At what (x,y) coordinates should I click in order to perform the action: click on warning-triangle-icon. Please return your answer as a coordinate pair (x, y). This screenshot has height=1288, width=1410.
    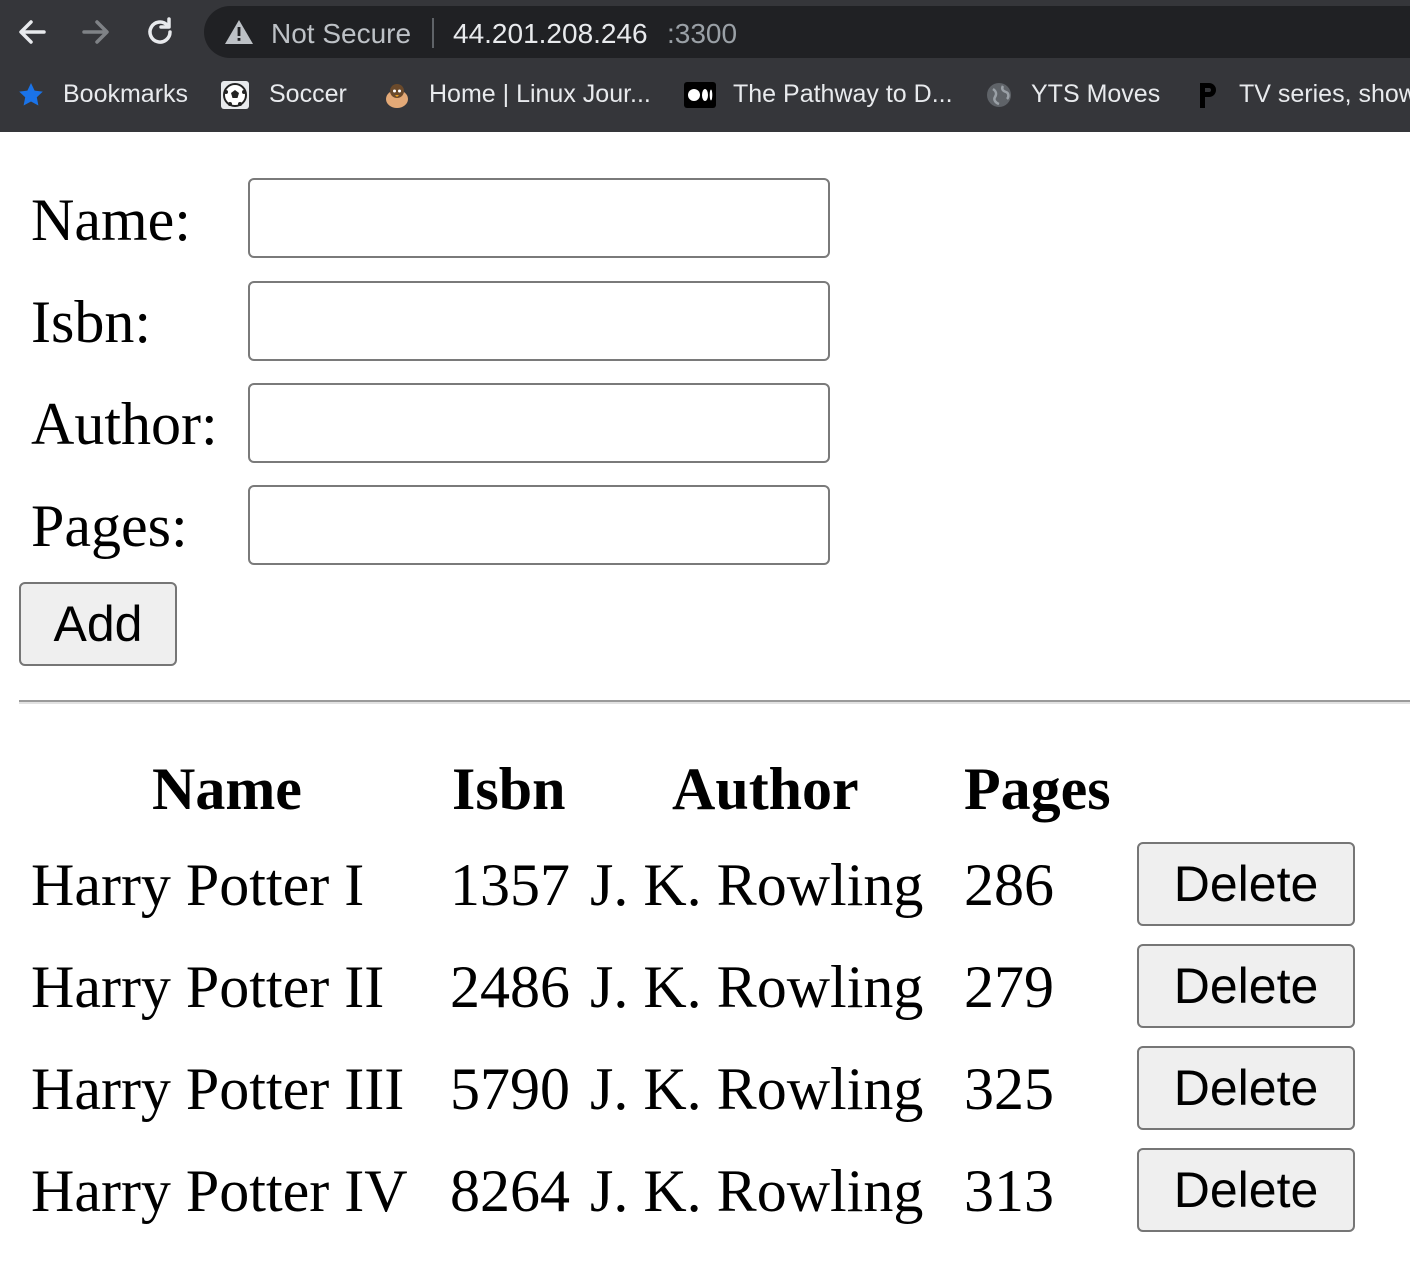
    Looking at the image, I should click on (239, 34).